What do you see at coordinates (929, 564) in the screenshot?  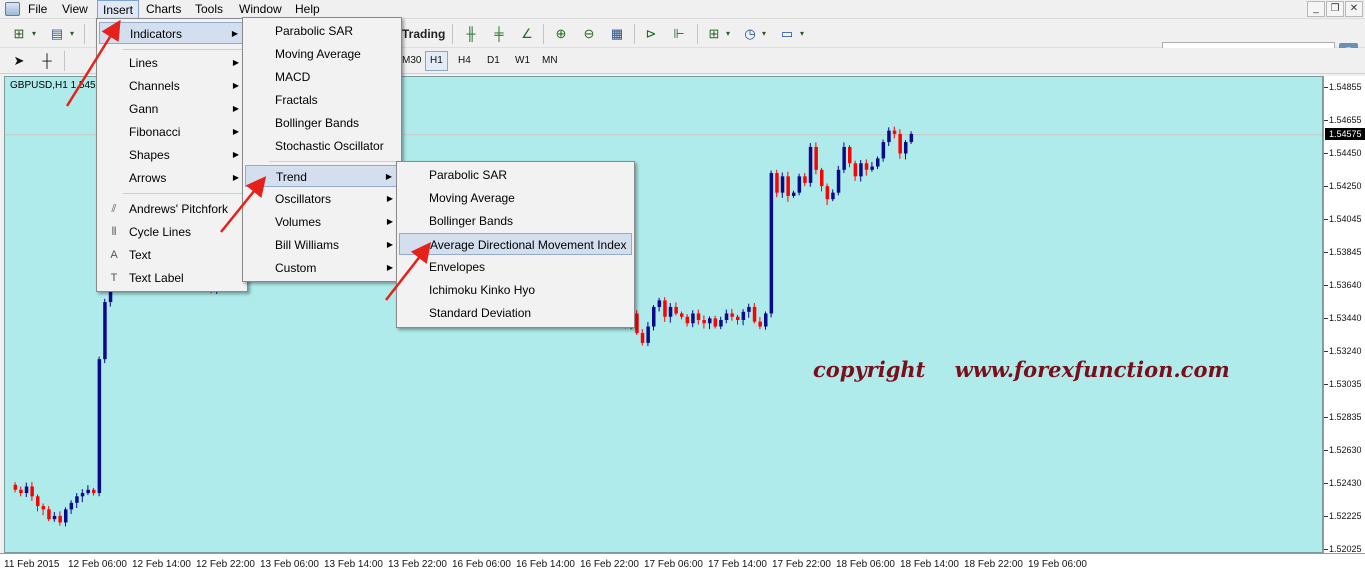 I see `time-tick-label: 18 Feb 14:00` at bounding box center [929, 564].